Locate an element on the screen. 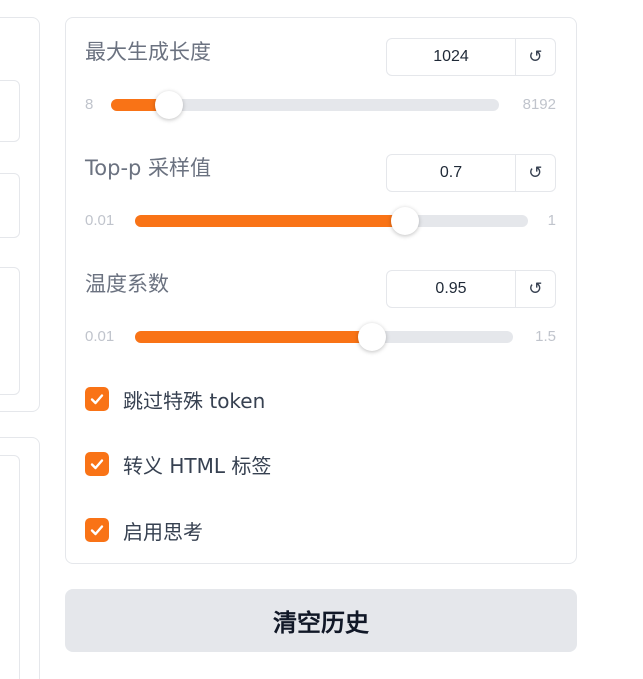 The image size is (643, 679). top-p-number-box: 0.7 ↺ is located at coordinates (471, 173).